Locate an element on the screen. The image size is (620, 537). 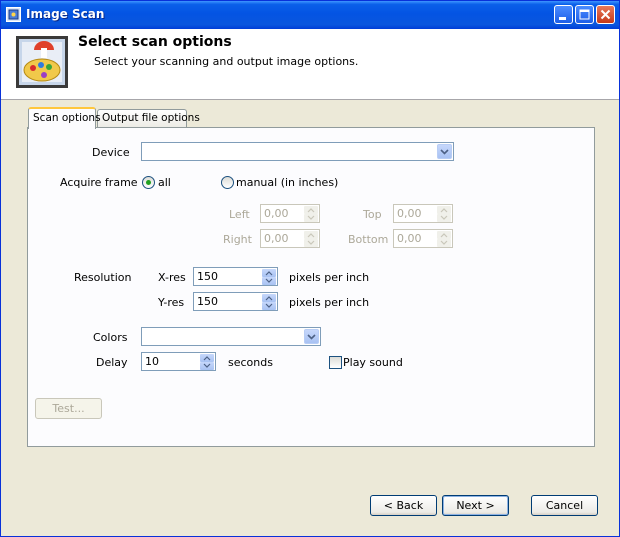
tab-scan-options: Scan options is located at coordinates (64, 118).